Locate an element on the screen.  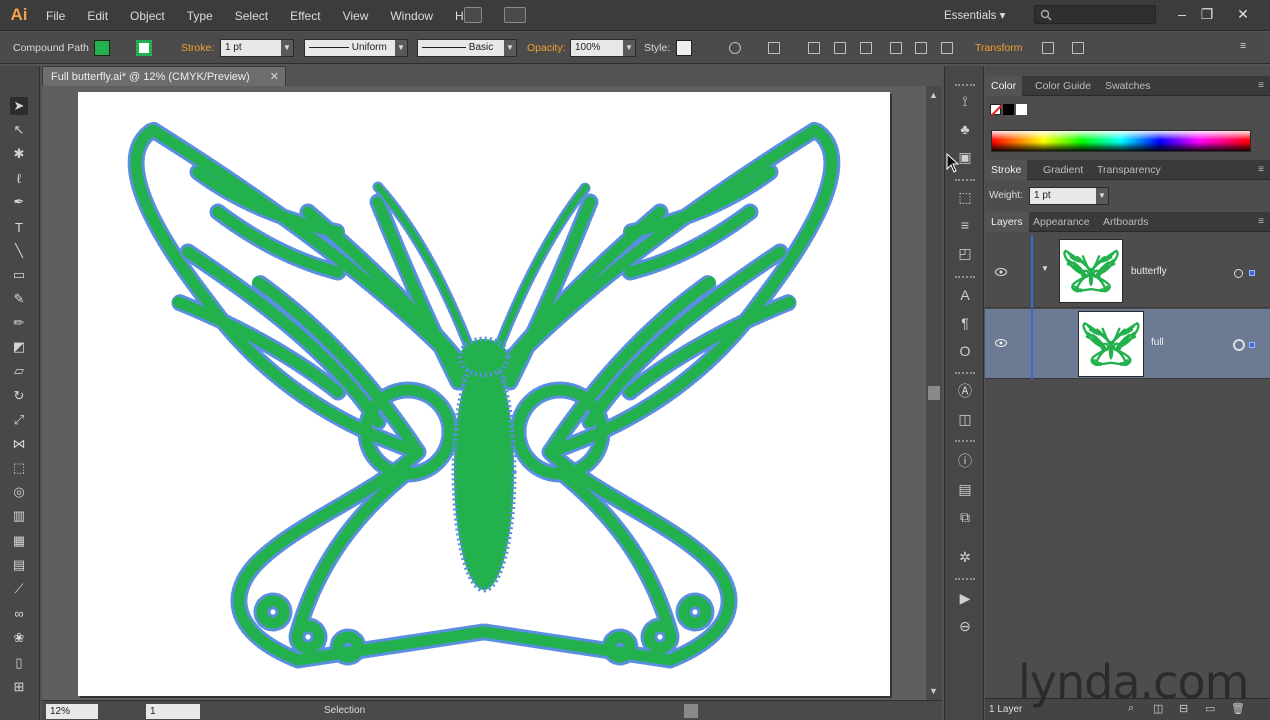
align-middle-icon is located at coordinates (921, 48).